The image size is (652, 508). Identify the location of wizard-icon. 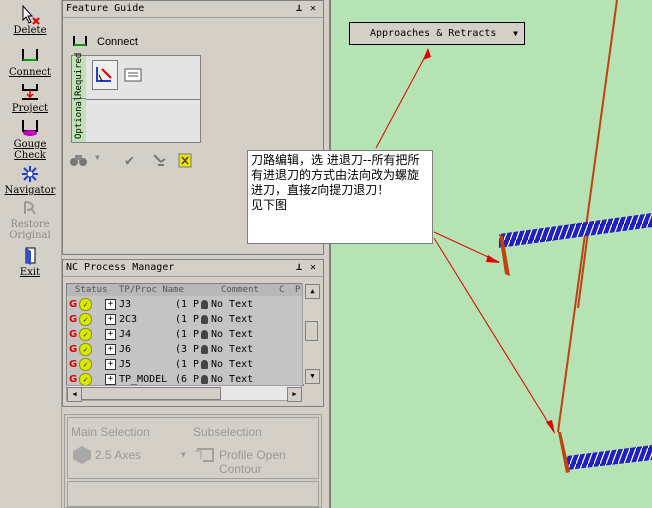
(185, 161).